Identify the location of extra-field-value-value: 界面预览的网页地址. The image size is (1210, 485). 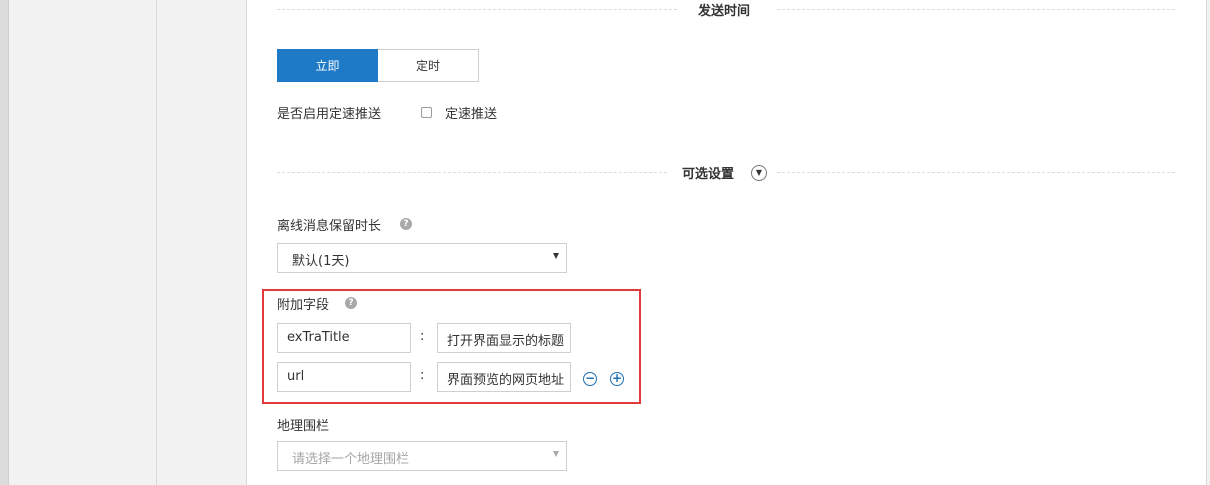
(506, 380).